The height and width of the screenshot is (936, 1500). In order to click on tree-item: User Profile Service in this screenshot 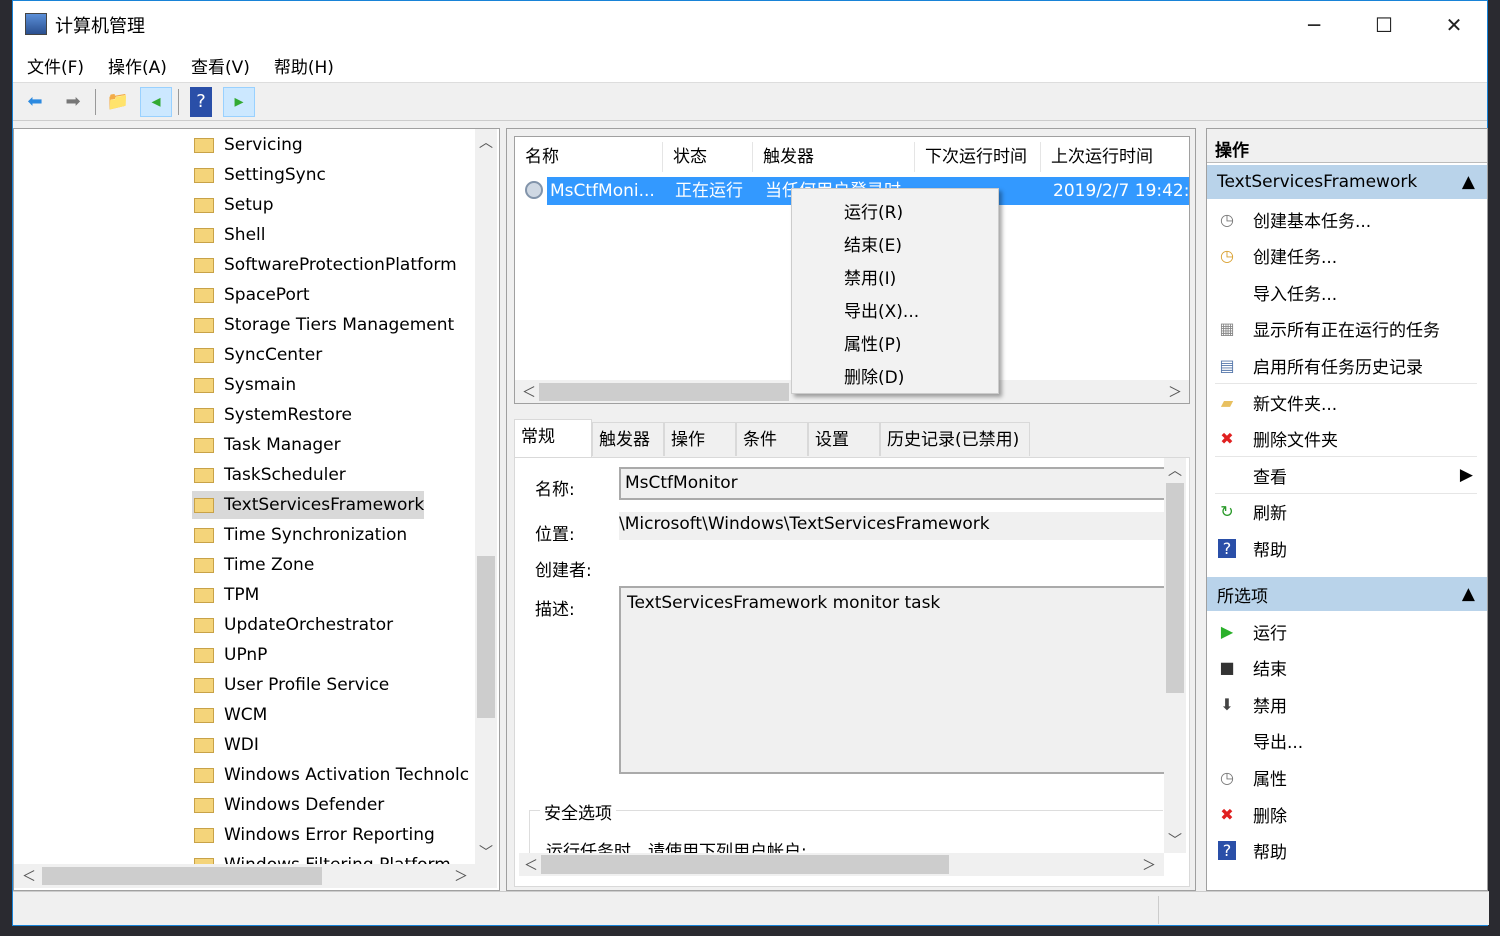, I will do `click(290, 685)`.